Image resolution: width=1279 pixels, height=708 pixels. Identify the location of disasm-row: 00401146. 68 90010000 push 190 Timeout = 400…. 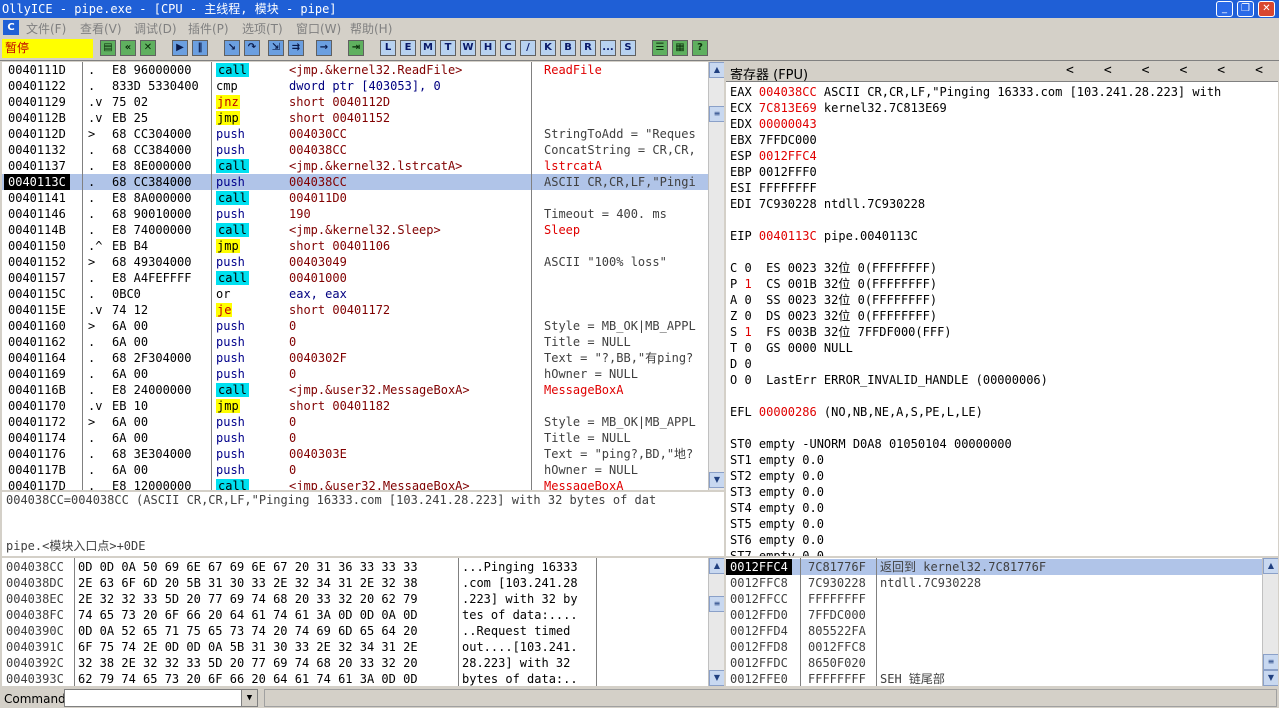
(355, 214).